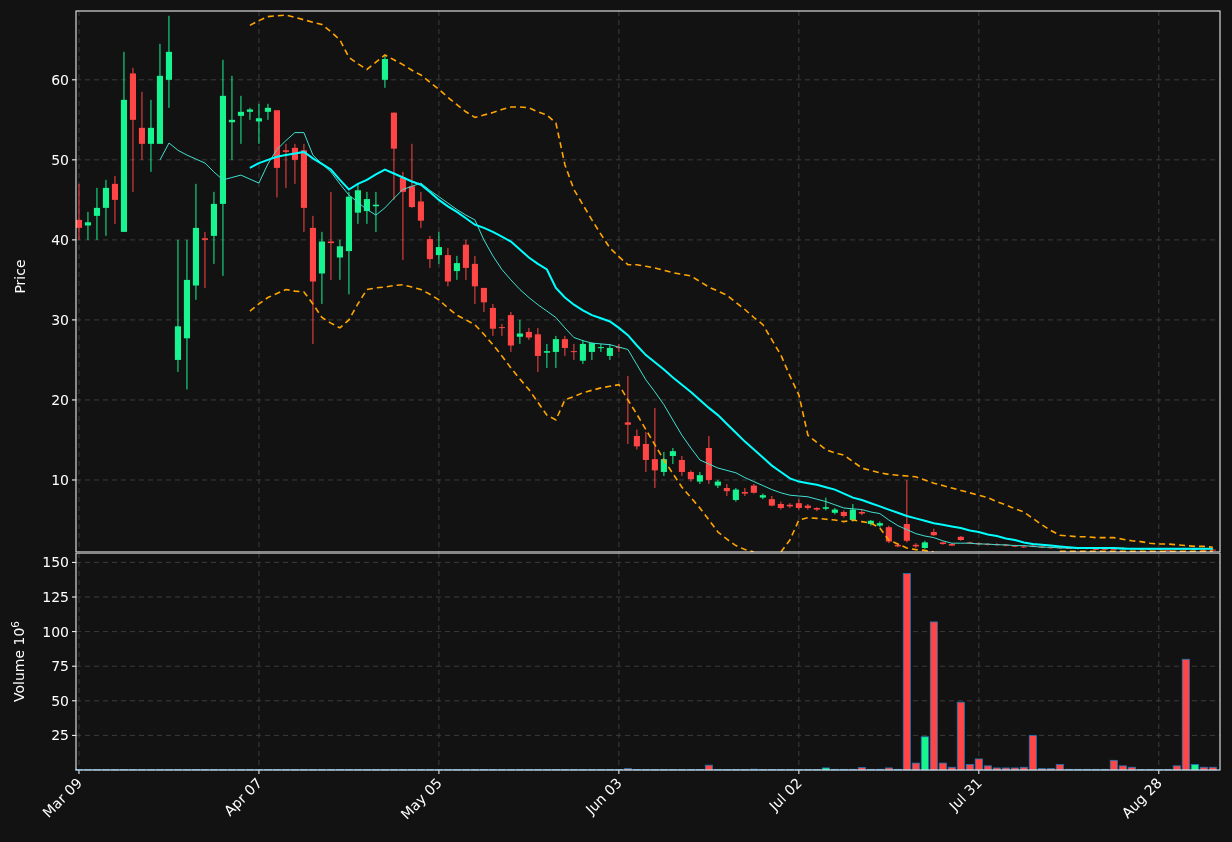 The image size is (1232, 842). What do you see at coordinates (785, 794) in the screenshot?
I see `x-tick-label: Jul 02` at bounding box center [785, 794].